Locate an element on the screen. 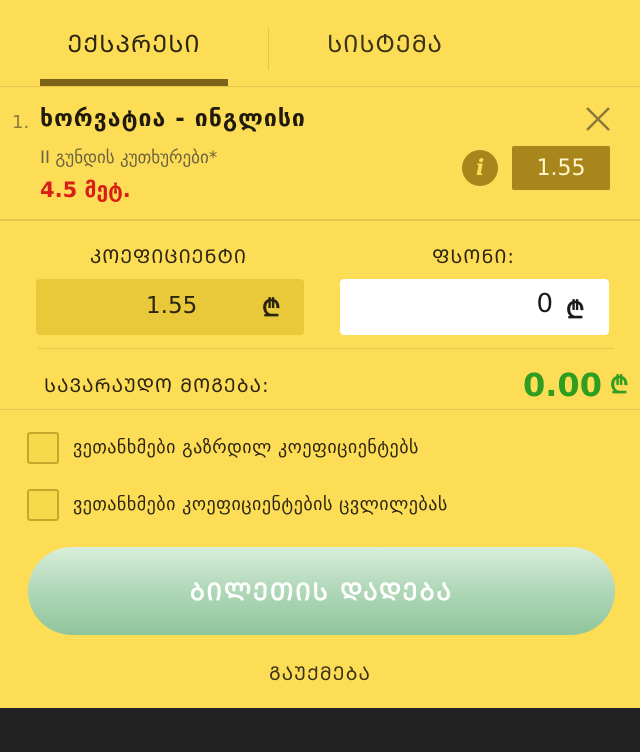 This screenshot has width=640, height=752. bet-index: 1. is located at coordinates (21, 122).